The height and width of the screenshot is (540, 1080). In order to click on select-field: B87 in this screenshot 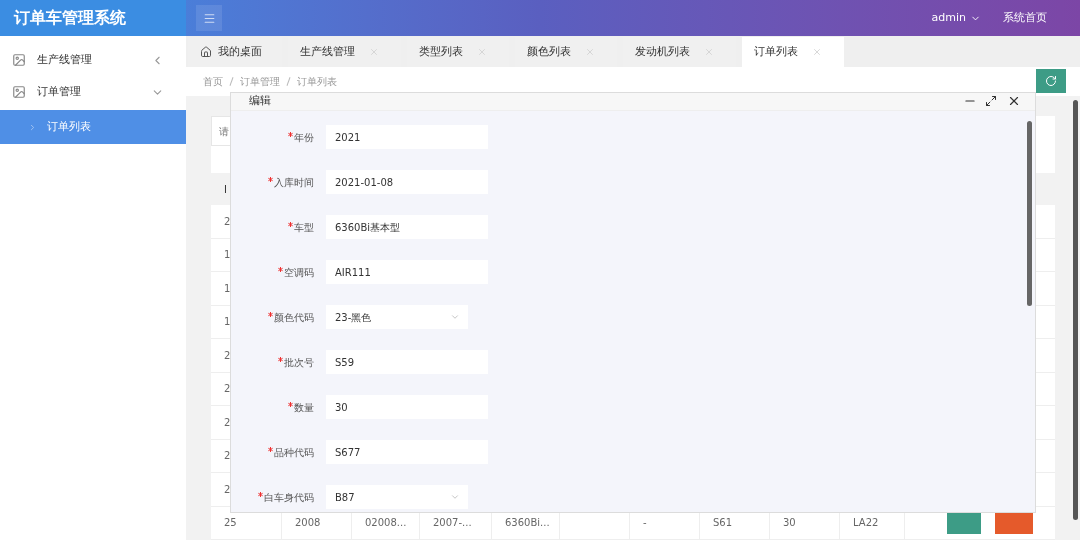, I will do `click(397, 497)`.